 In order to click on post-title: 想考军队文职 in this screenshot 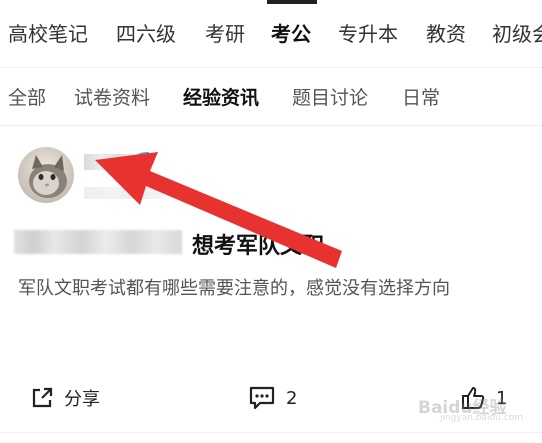, I will do `click(258, 244)`.